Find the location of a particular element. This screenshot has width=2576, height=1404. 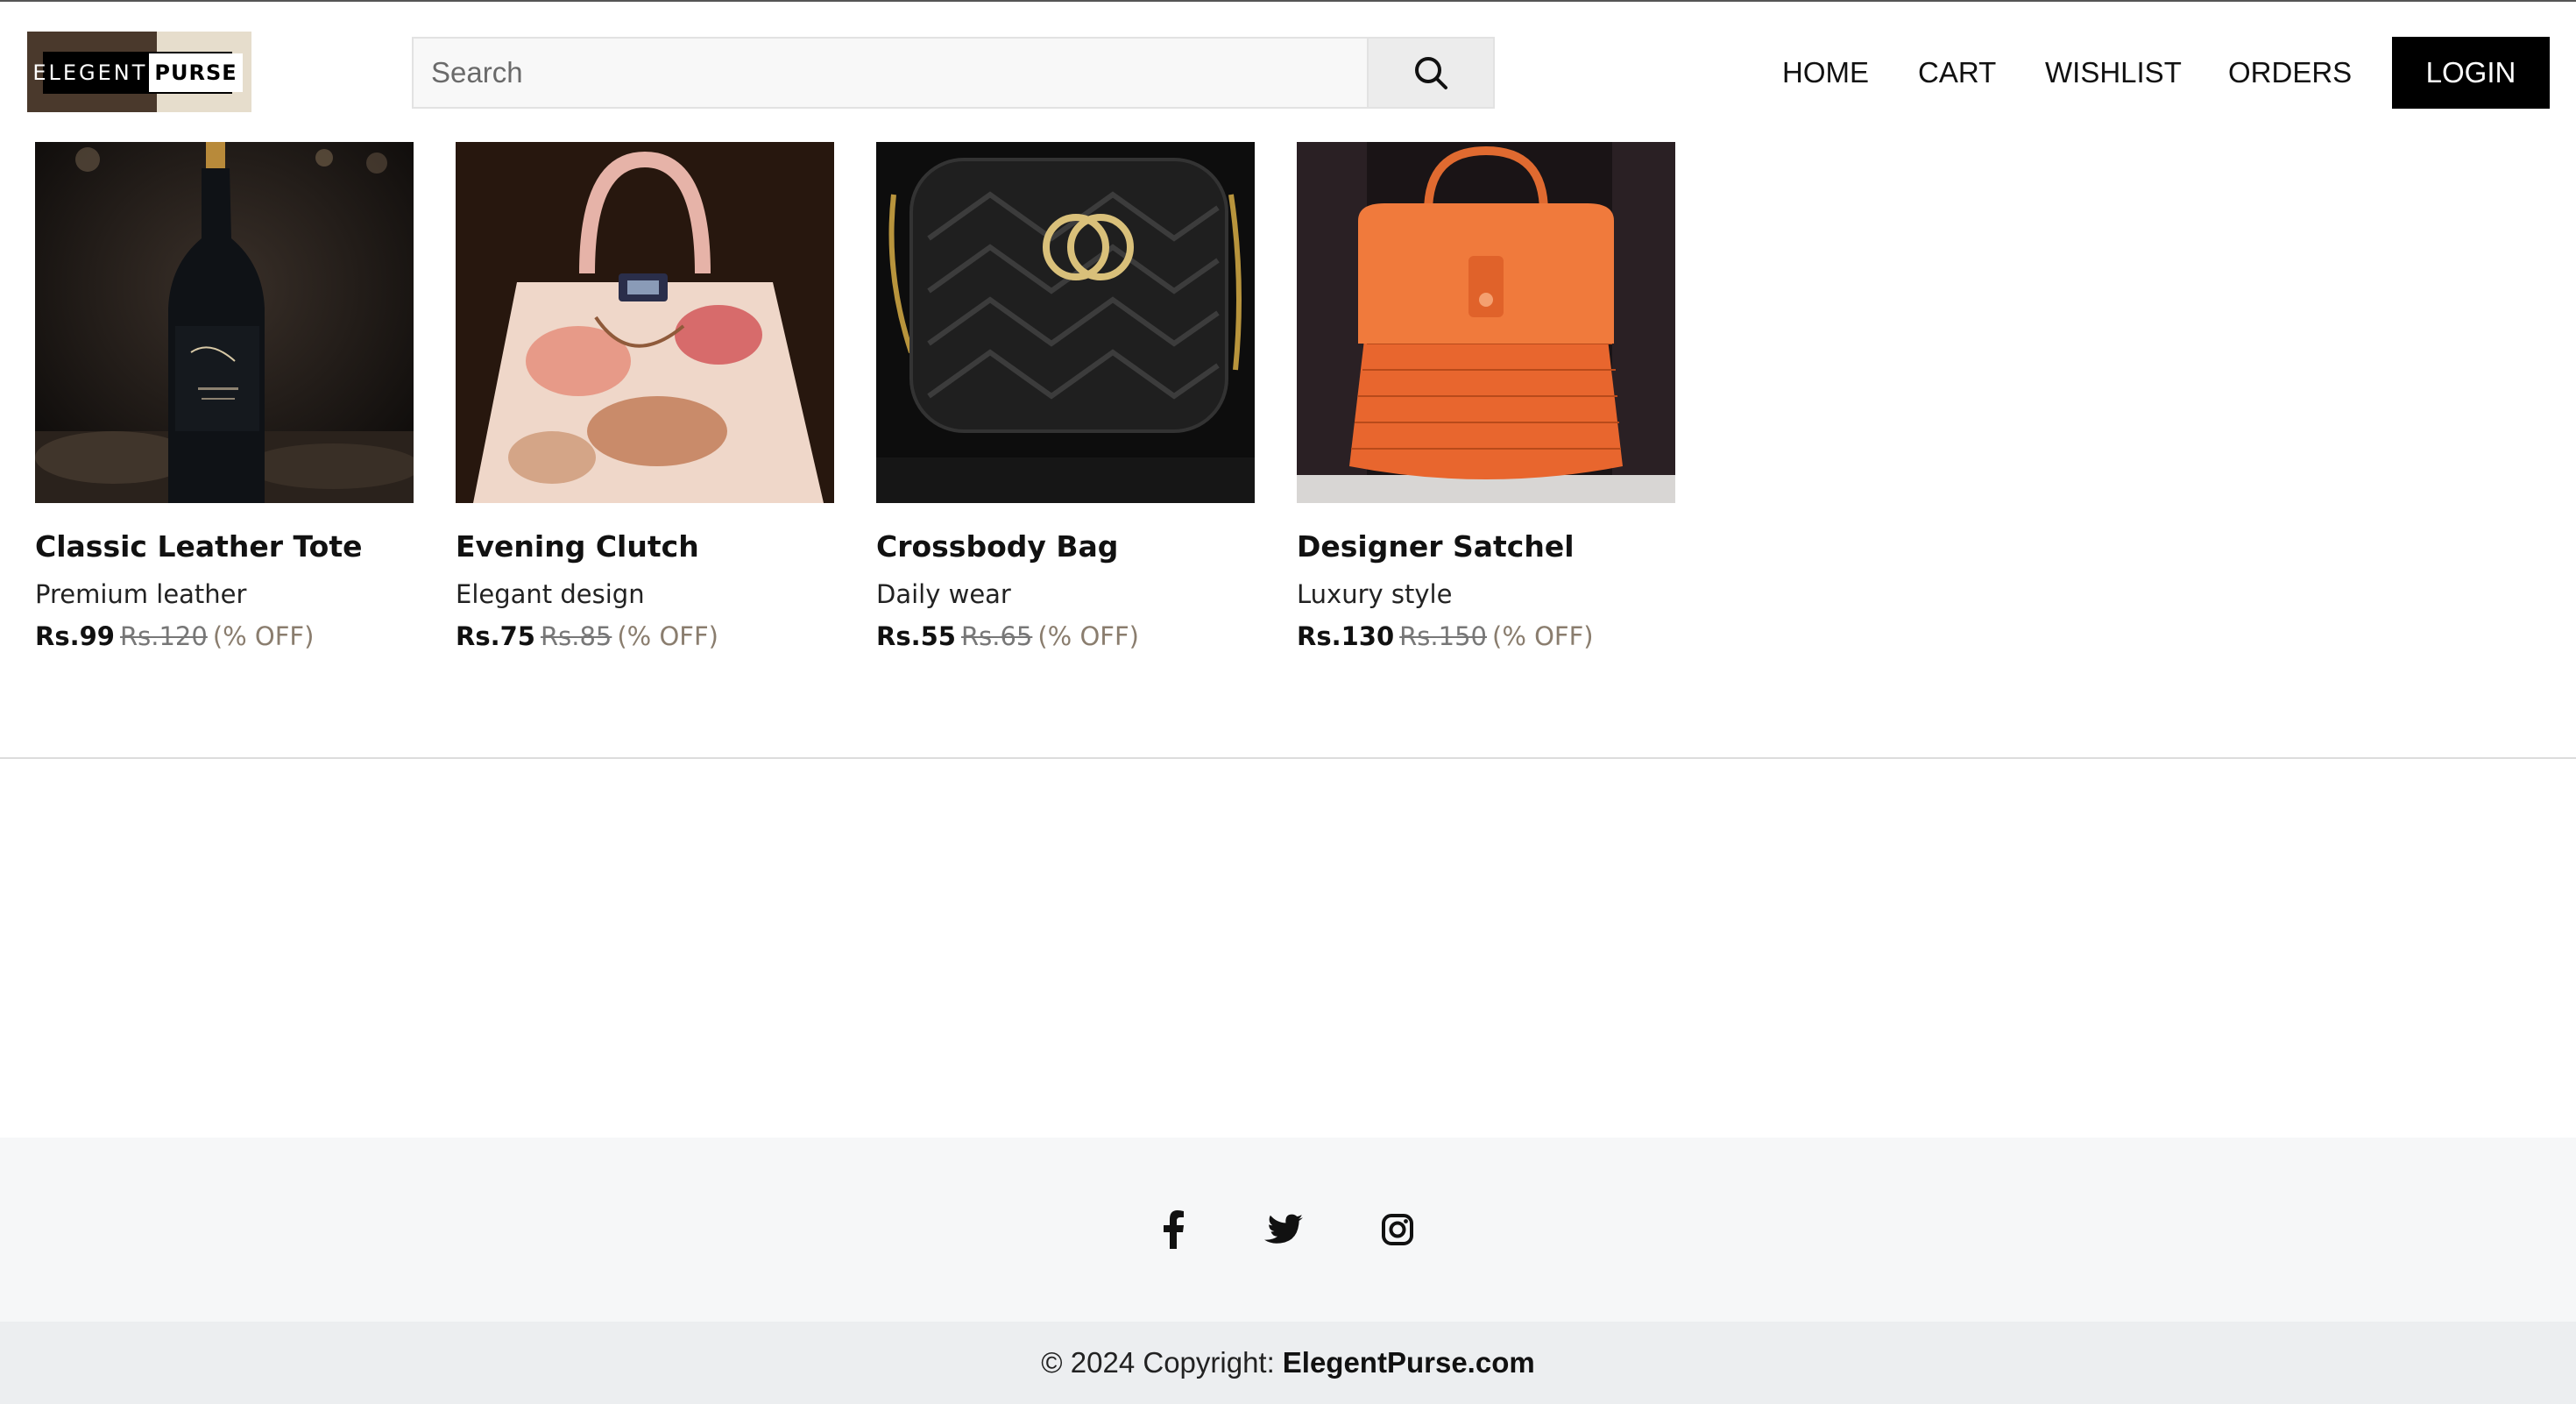

main-nav: HOME CART WISHLIST ORDERS is located at coordinates (1288, 73).